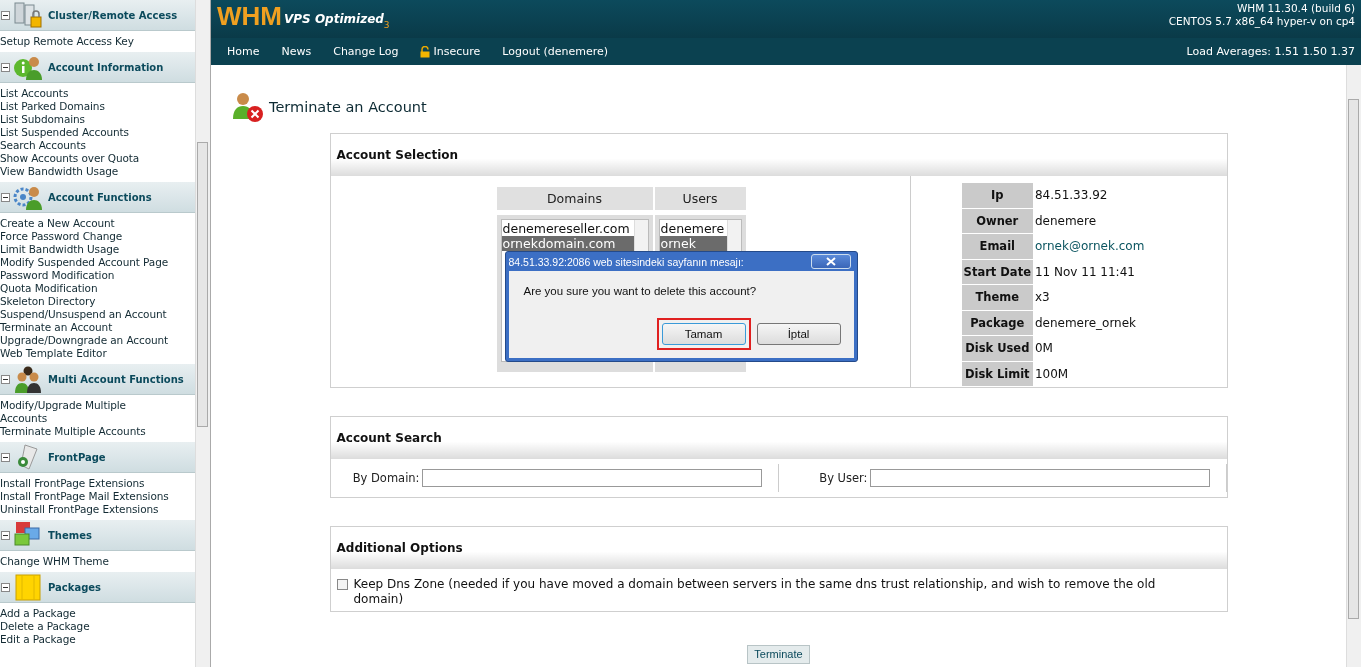  I want to click on nav-link: Insecure, so click(457, 51).